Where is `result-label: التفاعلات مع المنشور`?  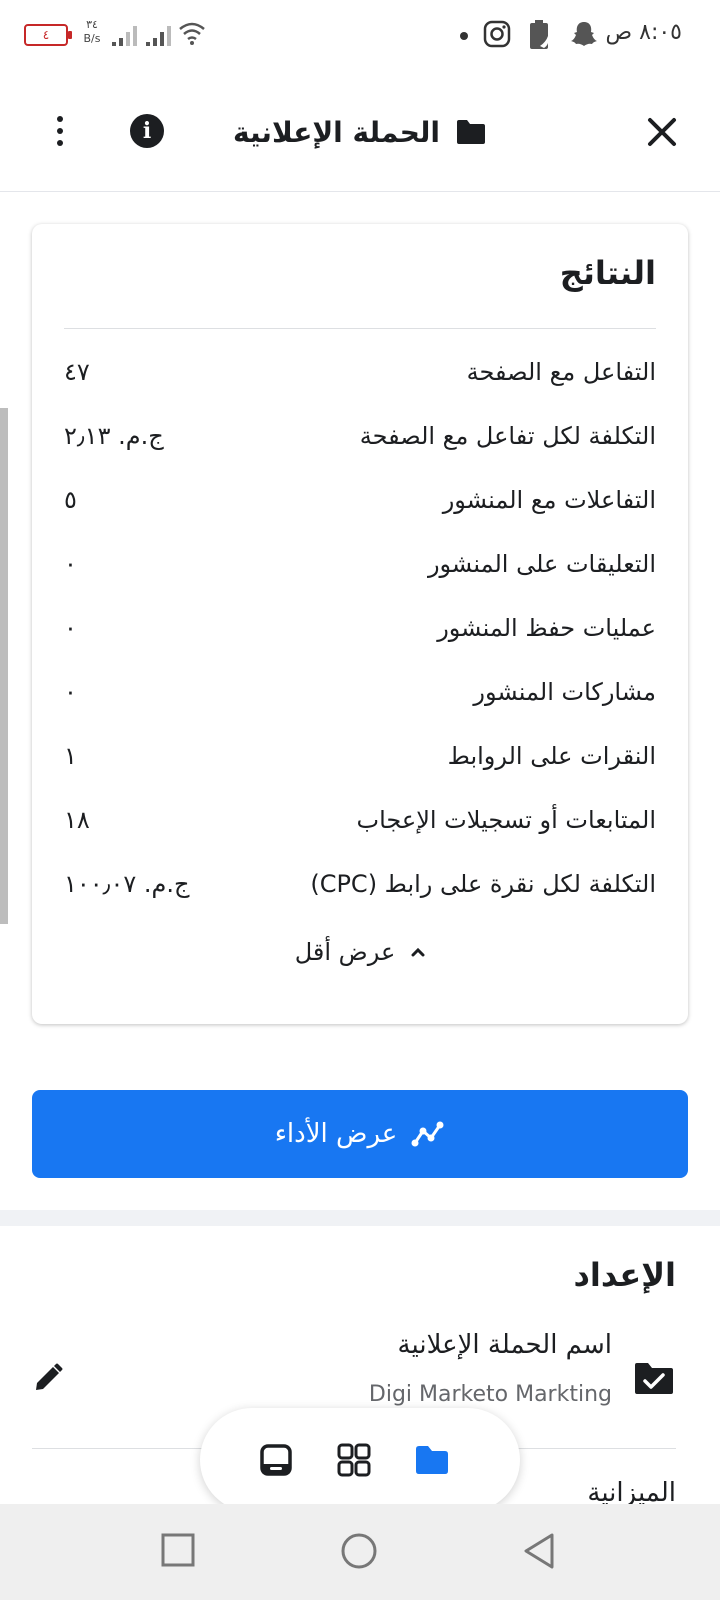 result-label: التفاعلات مع المنشور is located at coordinates (549, 500).